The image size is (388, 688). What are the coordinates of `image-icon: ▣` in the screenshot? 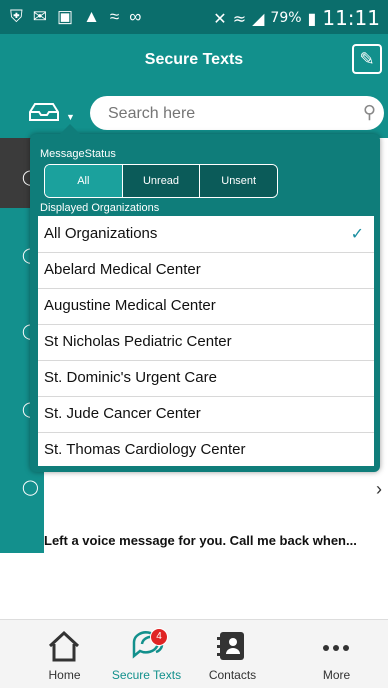 It's located at (65, 16).